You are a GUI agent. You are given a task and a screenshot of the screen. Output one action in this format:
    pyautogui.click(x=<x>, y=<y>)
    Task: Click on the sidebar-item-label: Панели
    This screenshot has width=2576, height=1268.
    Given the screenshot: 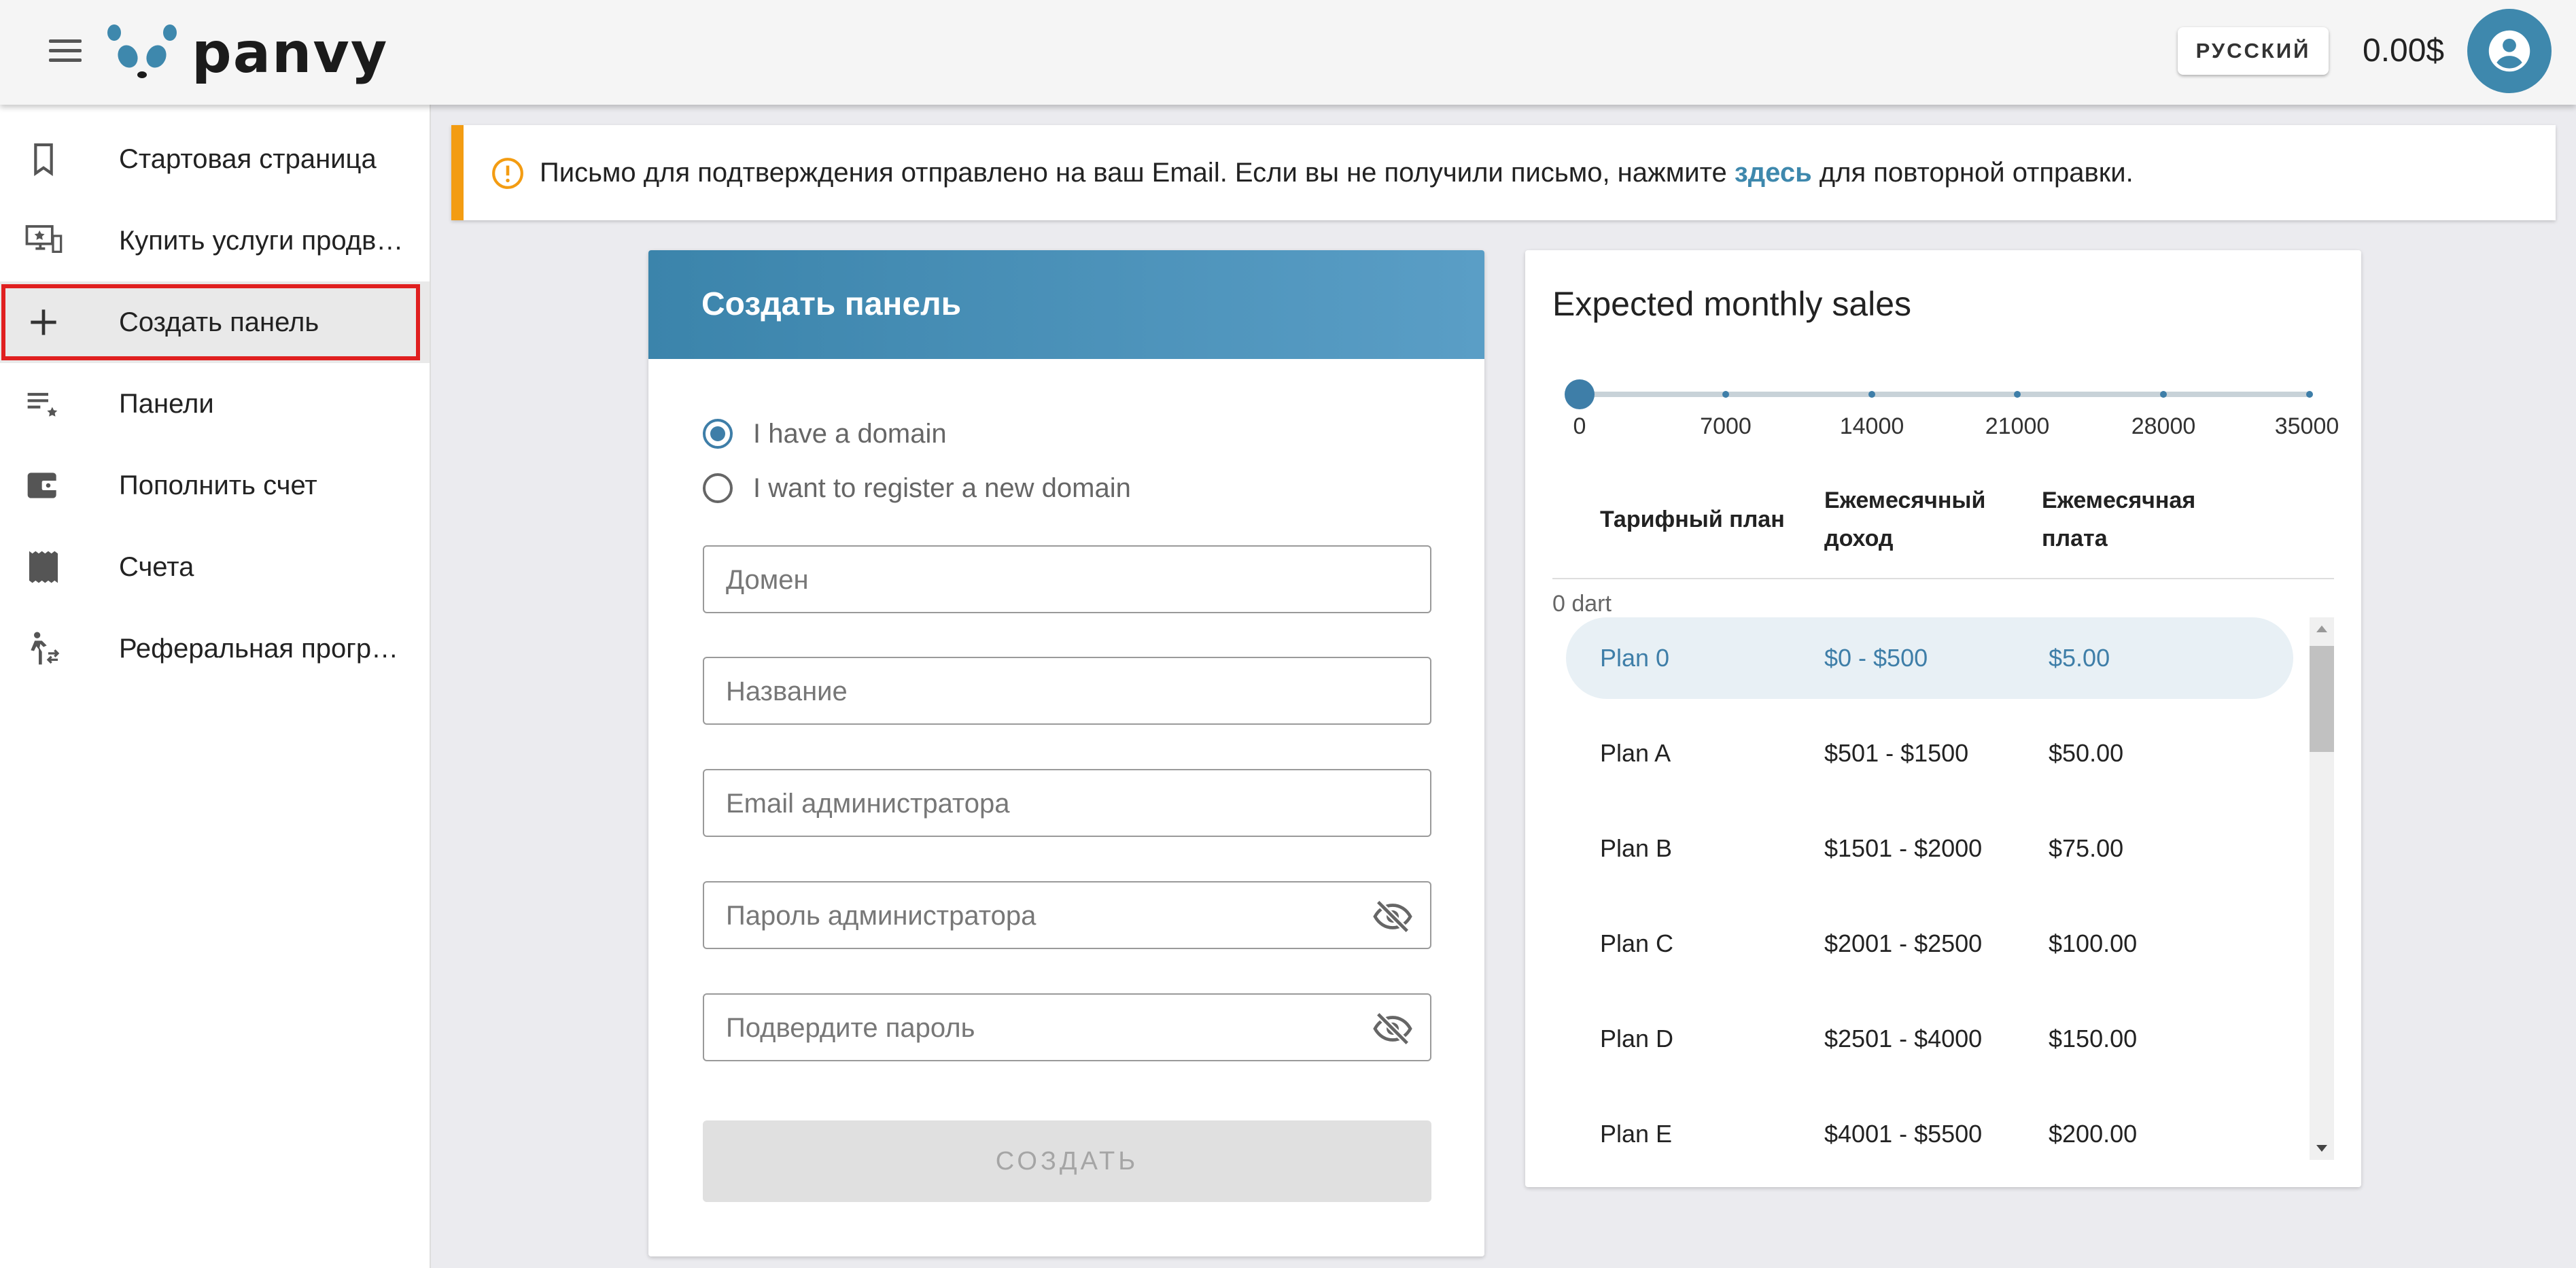 What is the action you would take?
    pyautogui.click(x=166, y=404)
    